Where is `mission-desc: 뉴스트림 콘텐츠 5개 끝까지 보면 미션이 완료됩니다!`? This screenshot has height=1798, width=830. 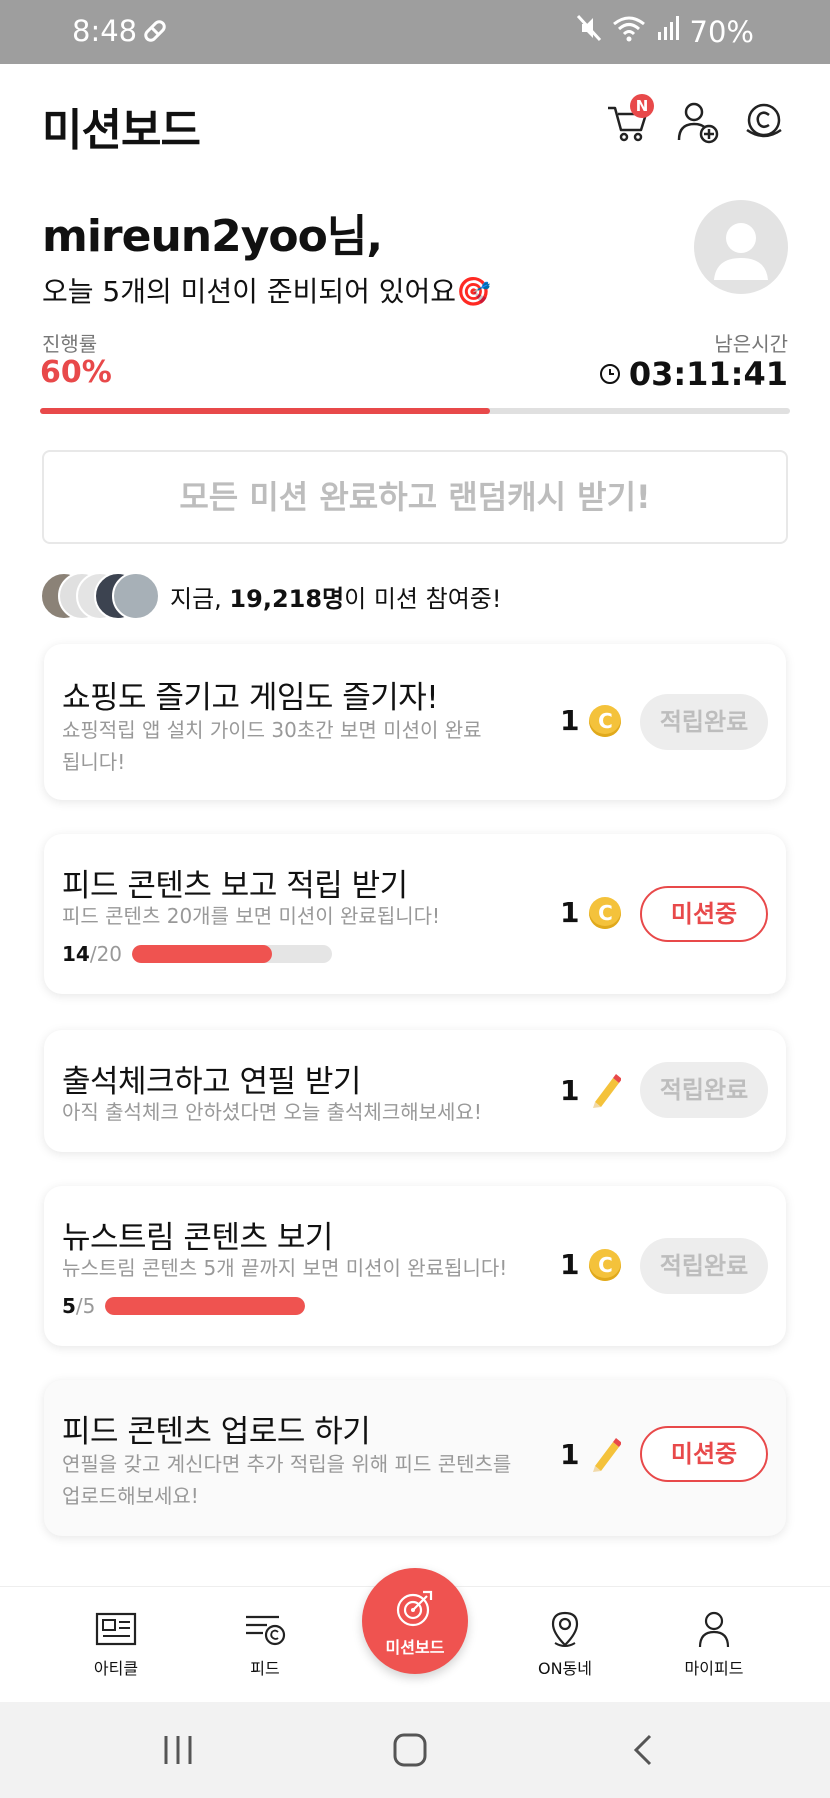 mission-desc: 뉴스트림 콘텐츠 5개 끝까지 보면 미션이 완료됩니다! is located at coordinates (285, 1268).